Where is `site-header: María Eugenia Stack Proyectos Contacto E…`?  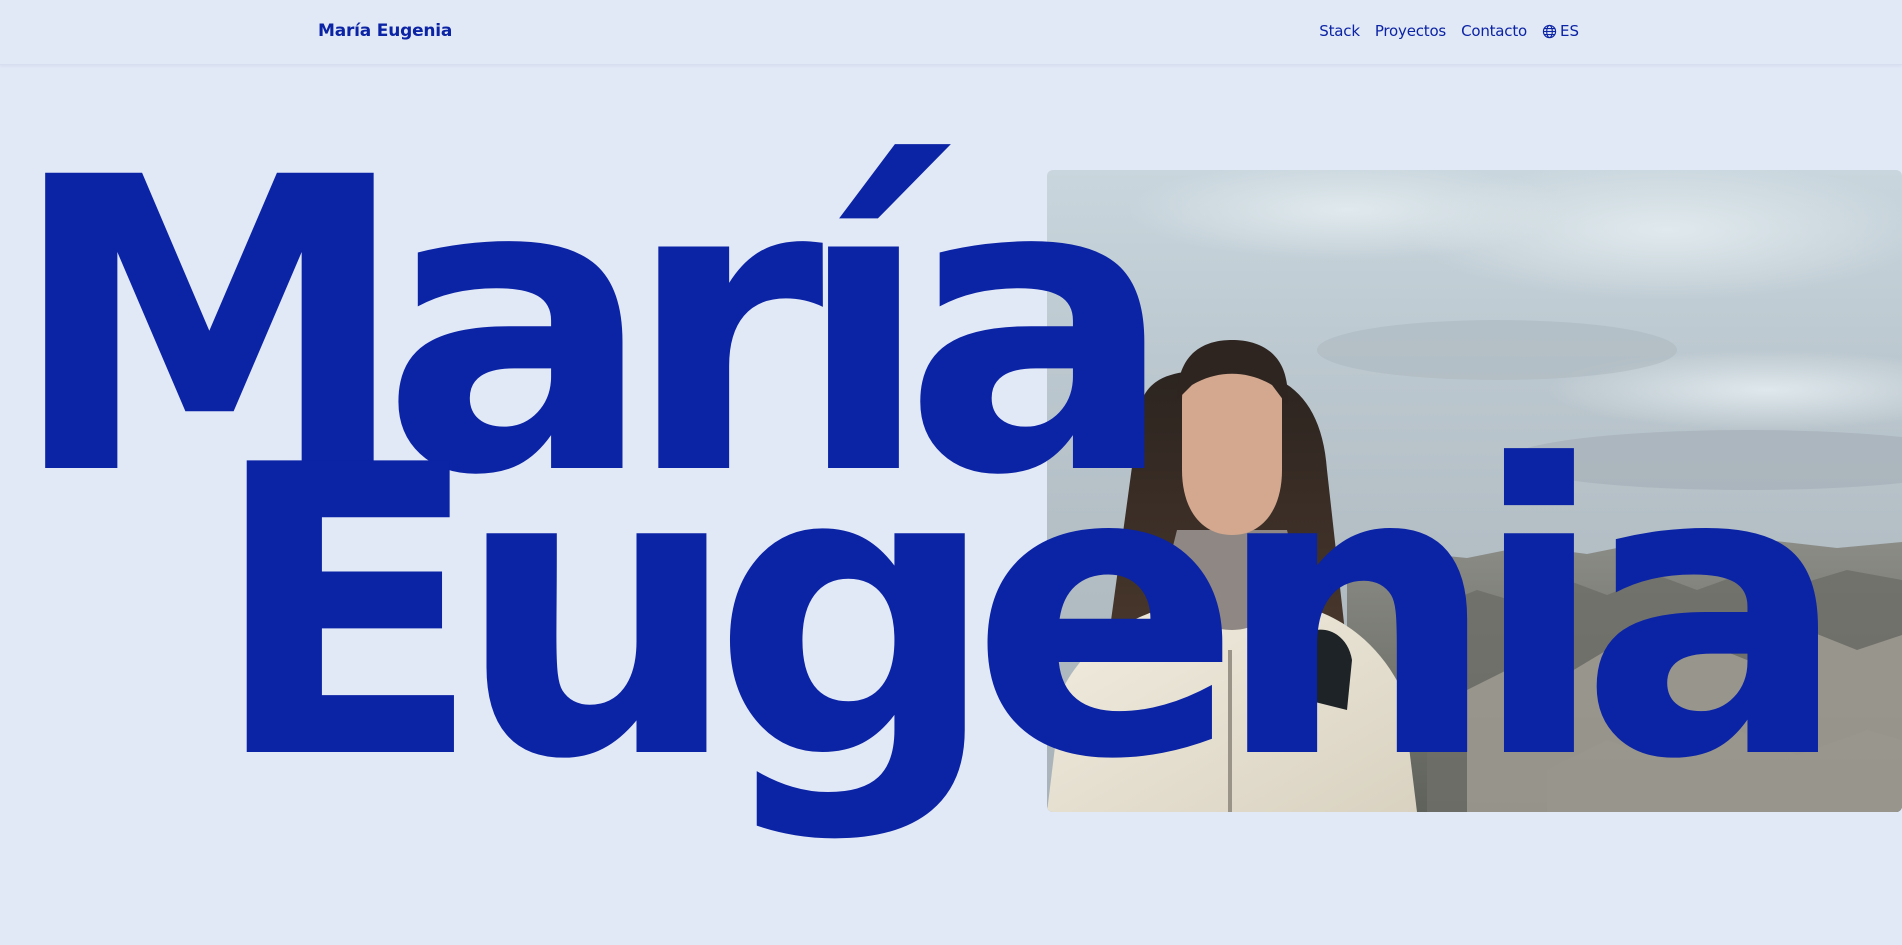
site-header: María Eugenia Stack Proyectos Contacto E… is located at coordinates (951, 32).